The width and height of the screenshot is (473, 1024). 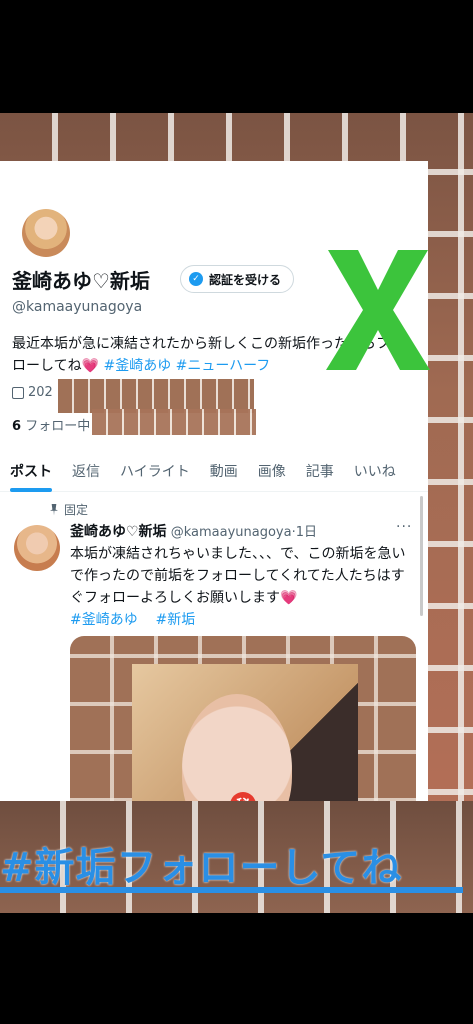 I want to click on pin-icon, so click(x=54, y=509).